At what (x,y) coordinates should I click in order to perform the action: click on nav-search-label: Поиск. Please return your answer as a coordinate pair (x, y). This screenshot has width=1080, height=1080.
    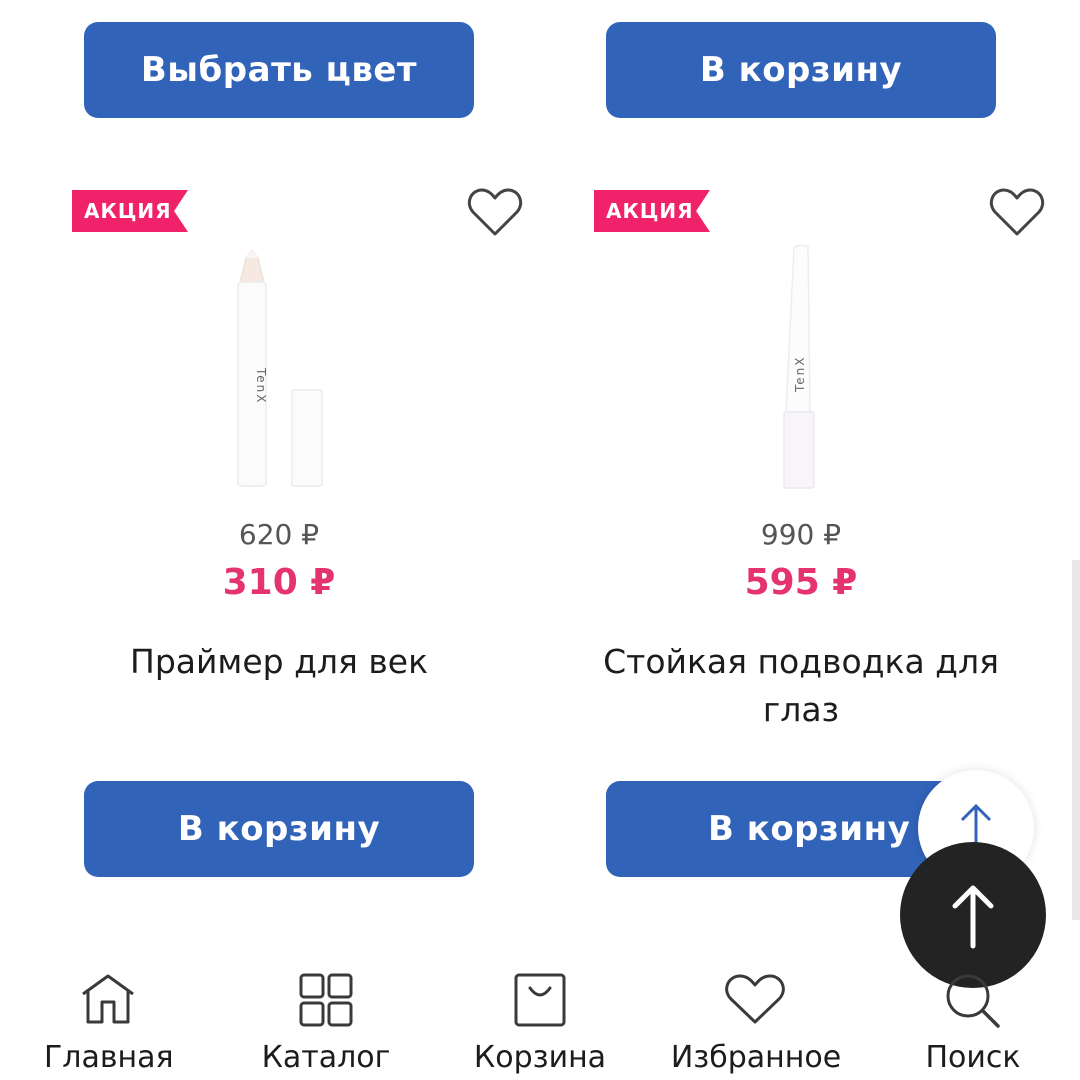
    Looking at the image, I should click on (973, 1057).